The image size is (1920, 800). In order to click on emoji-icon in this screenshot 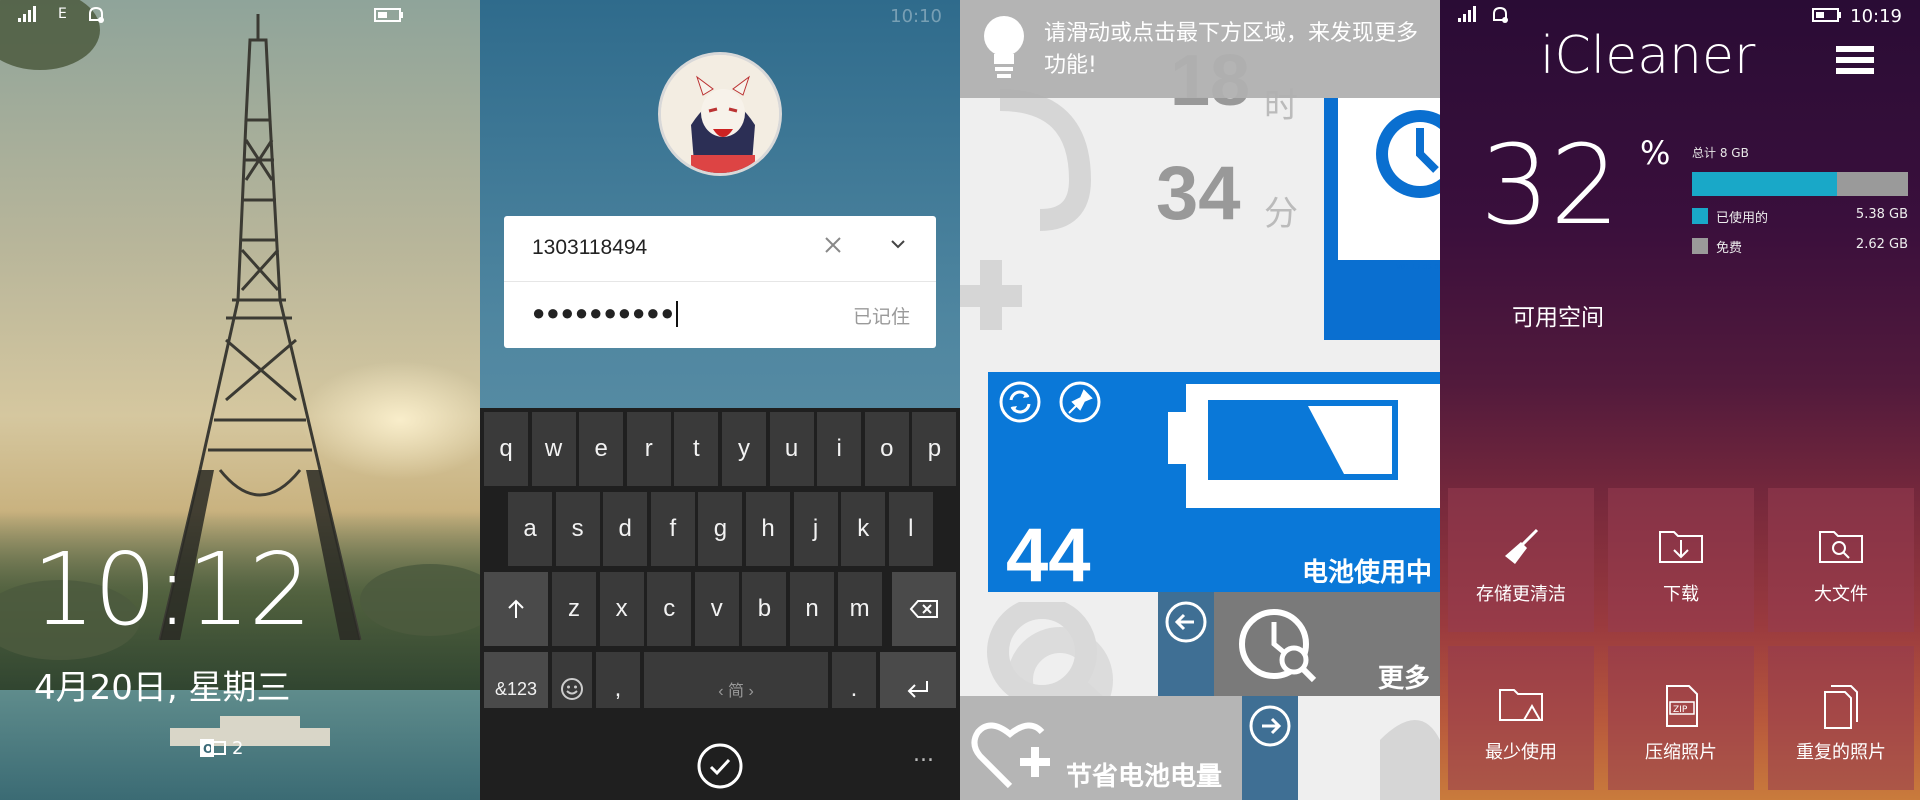, I will do `click(572, 689)`.